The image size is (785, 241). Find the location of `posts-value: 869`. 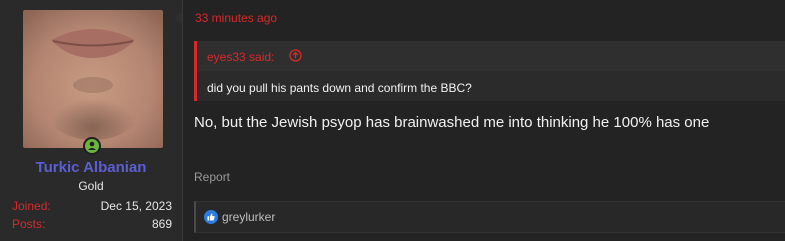

posts-value: 869 is located at coordinates (161, 224).